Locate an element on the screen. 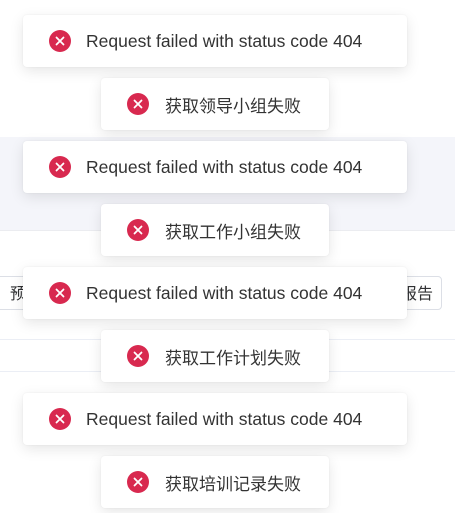  error-toast: 获取工作小组失败 is located at coordinates (215, 230).